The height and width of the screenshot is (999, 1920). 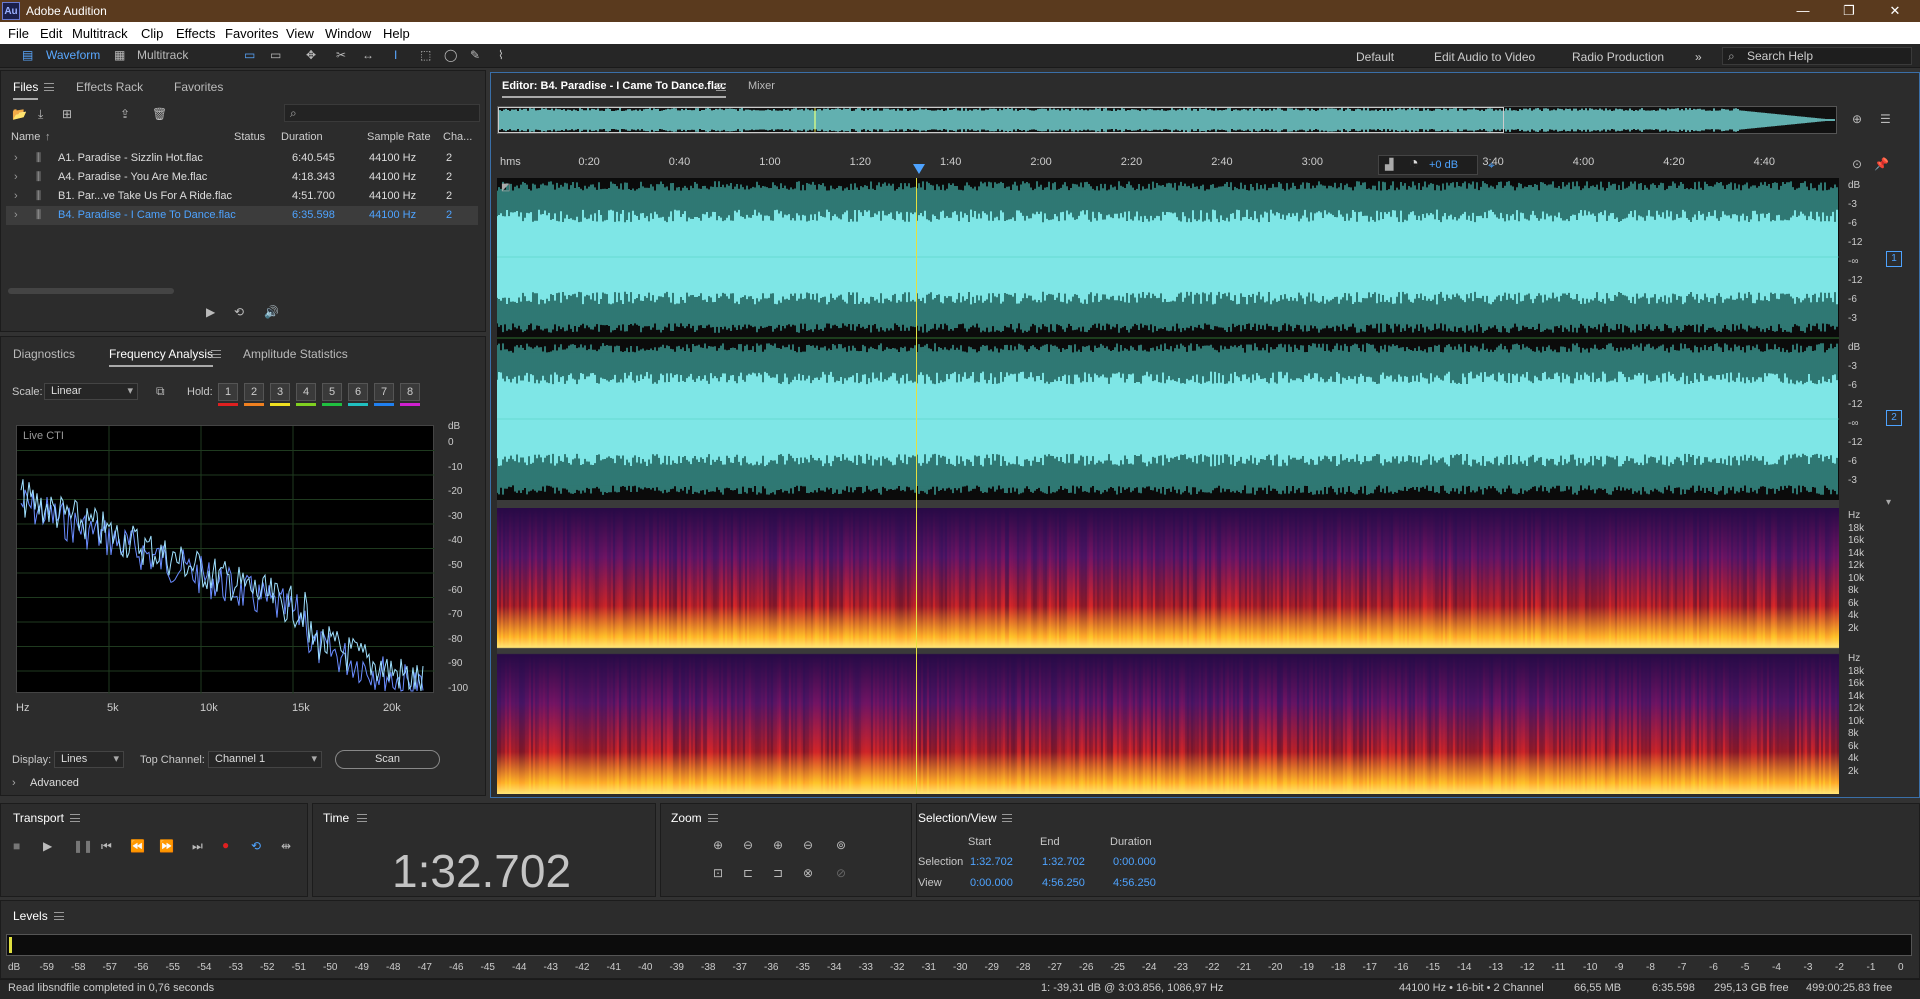 I want to click on top-channel-select: Channel 1, so click(x=265, y=759).